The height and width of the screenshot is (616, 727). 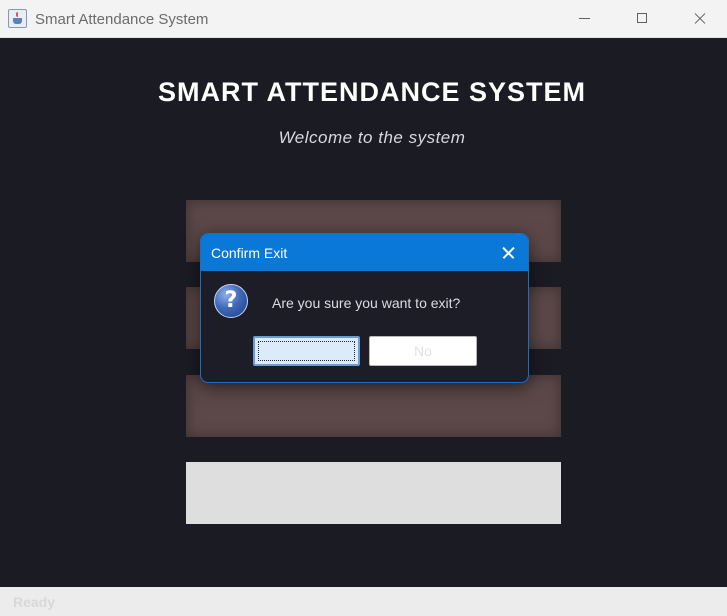 I want to click on maximize-button, so click(x=642, y=19).